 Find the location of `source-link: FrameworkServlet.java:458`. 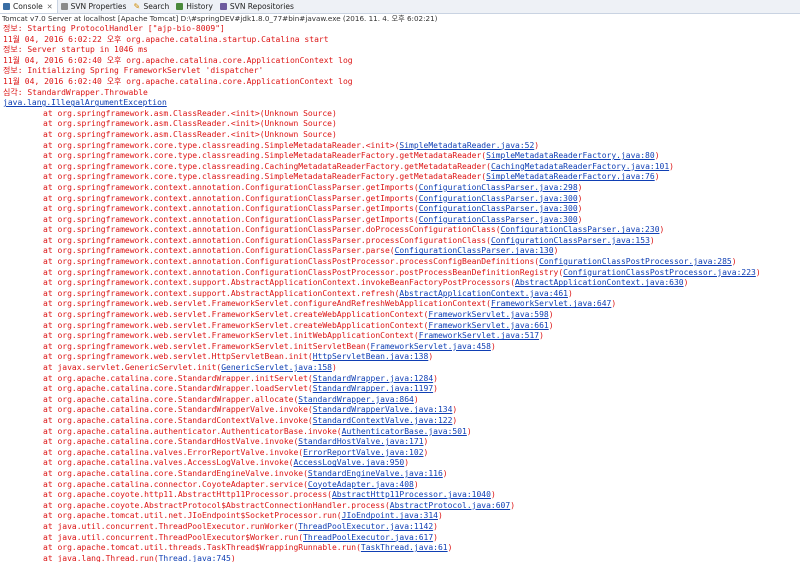

source-link: FrameworkServlet.java:458 is located at coordinates (431, 346).